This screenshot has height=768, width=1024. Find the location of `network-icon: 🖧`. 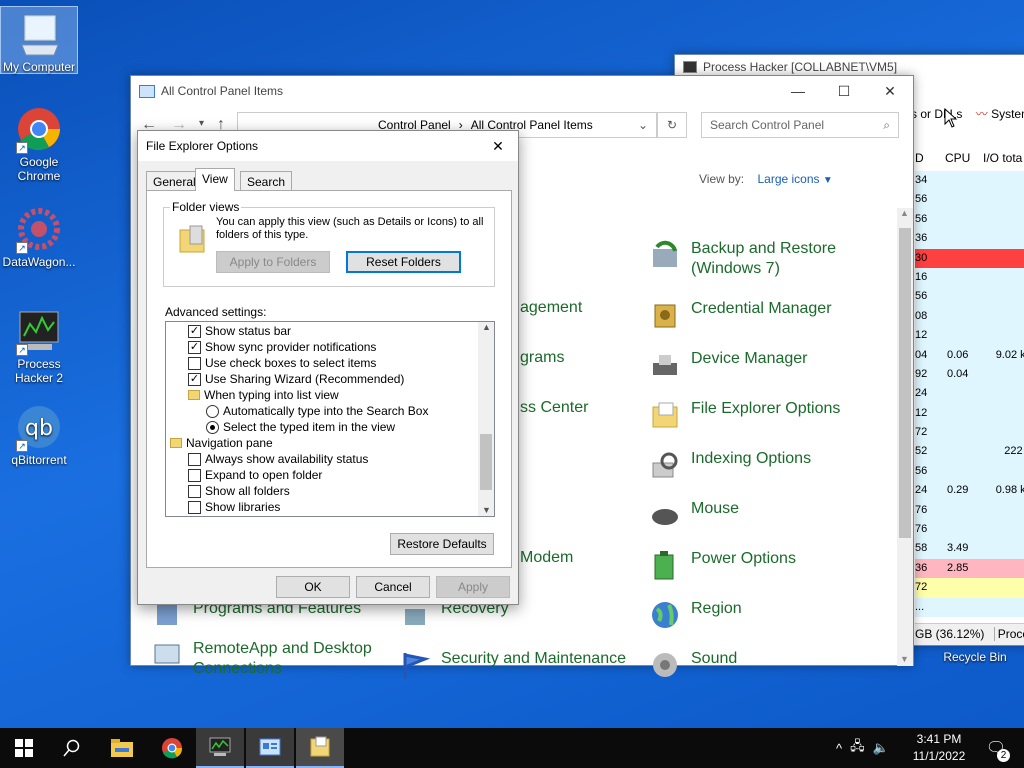

network-icon: 🖧 is located at coordinates (857, 748).